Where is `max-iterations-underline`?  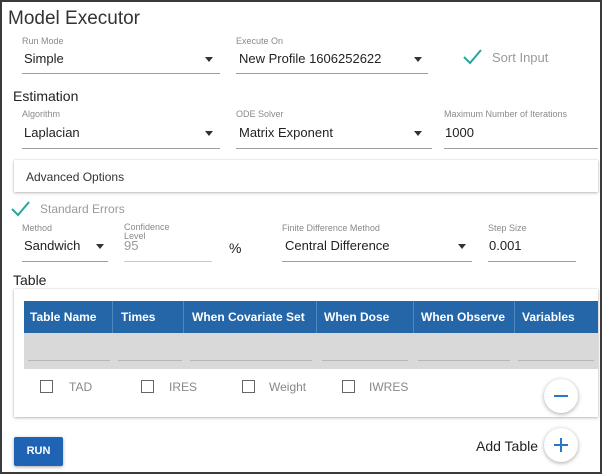
max-iterations-underline is located at coordinates (521, 148).